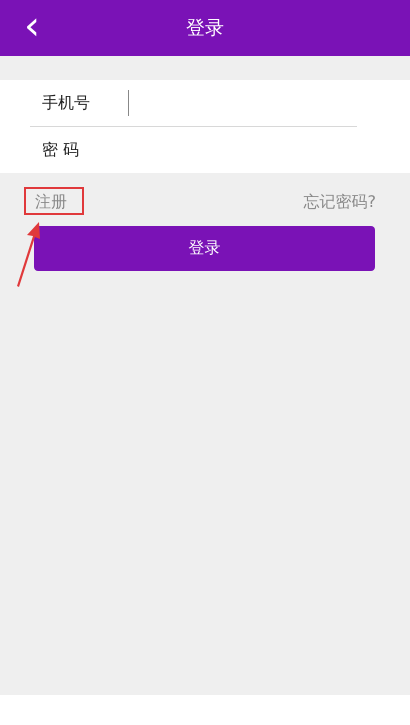  I want to click on text-cursor, so click(128, 103).